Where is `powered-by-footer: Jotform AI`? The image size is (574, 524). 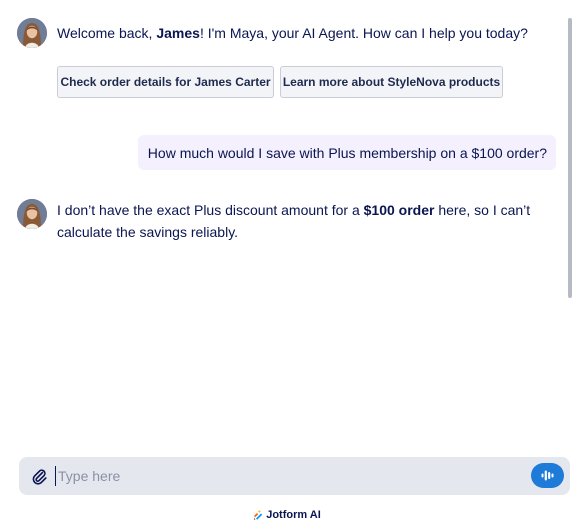 powered-by-footer: Jotform AI is located at coordinates (287, 515).